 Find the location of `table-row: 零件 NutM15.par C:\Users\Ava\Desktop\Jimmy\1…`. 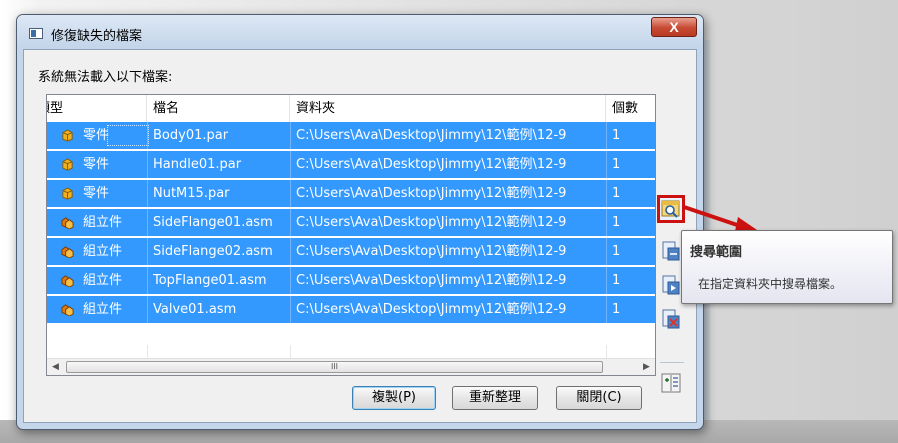

table-row: 零件 NutM15.par C:\Users\Ava\Desktop\Jimmy\1… is located at coordinates (351, 194).